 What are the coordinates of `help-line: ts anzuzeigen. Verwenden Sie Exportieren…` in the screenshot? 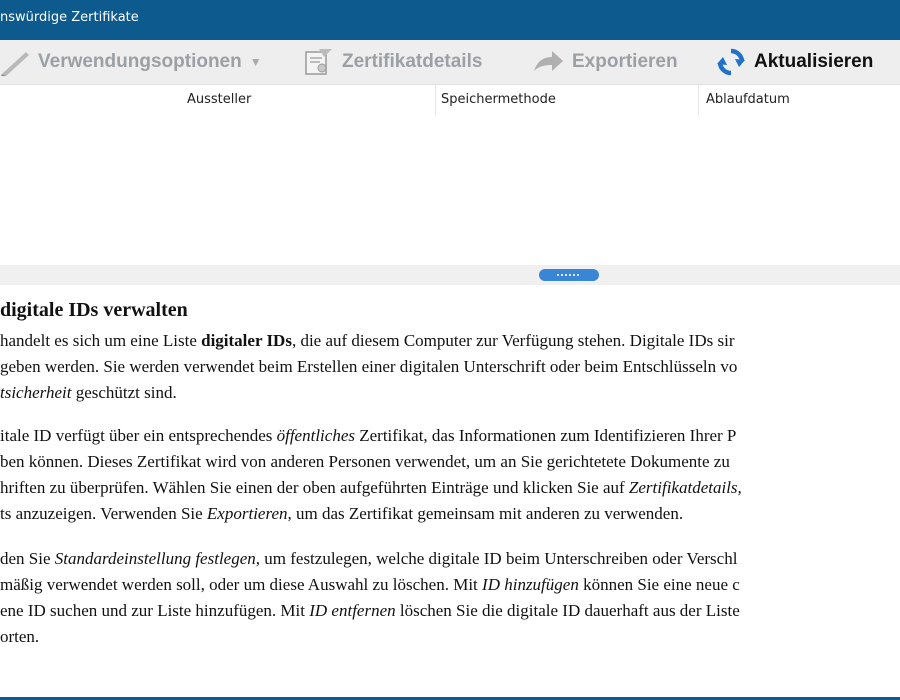 It's located at (341, 514).